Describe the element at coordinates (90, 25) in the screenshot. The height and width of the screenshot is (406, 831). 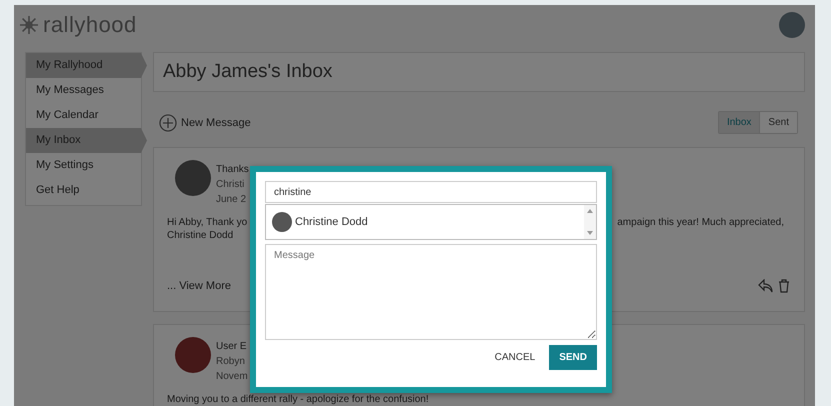
I see `logo-text: rallyhood` at that location.